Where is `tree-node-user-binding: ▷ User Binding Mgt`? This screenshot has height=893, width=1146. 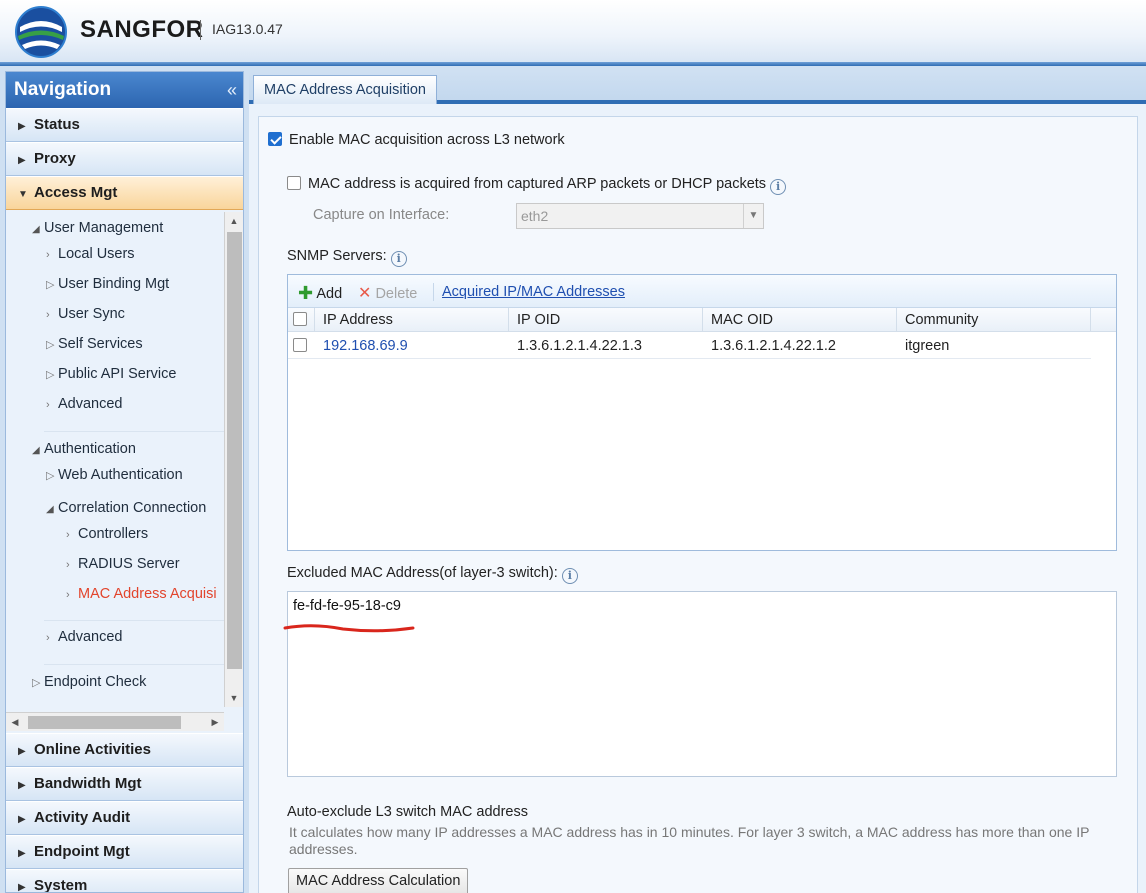 tree-node-user-binding: ▷ User Binding Mgt is located at coordinates (107, 284).